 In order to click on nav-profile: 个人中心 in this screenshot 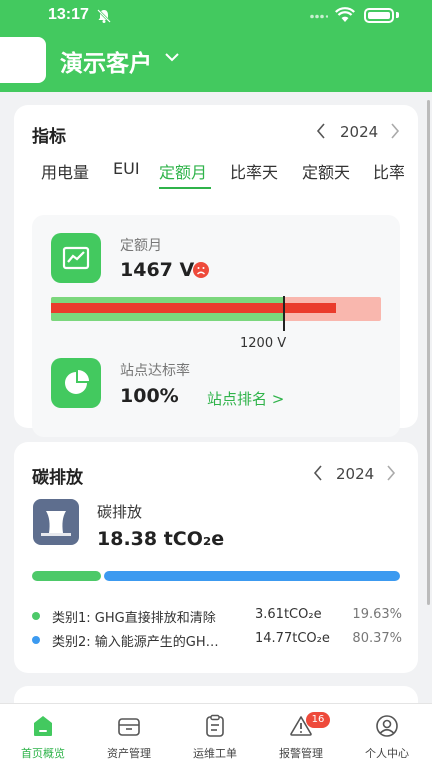, I will do `click(387, 736)`.